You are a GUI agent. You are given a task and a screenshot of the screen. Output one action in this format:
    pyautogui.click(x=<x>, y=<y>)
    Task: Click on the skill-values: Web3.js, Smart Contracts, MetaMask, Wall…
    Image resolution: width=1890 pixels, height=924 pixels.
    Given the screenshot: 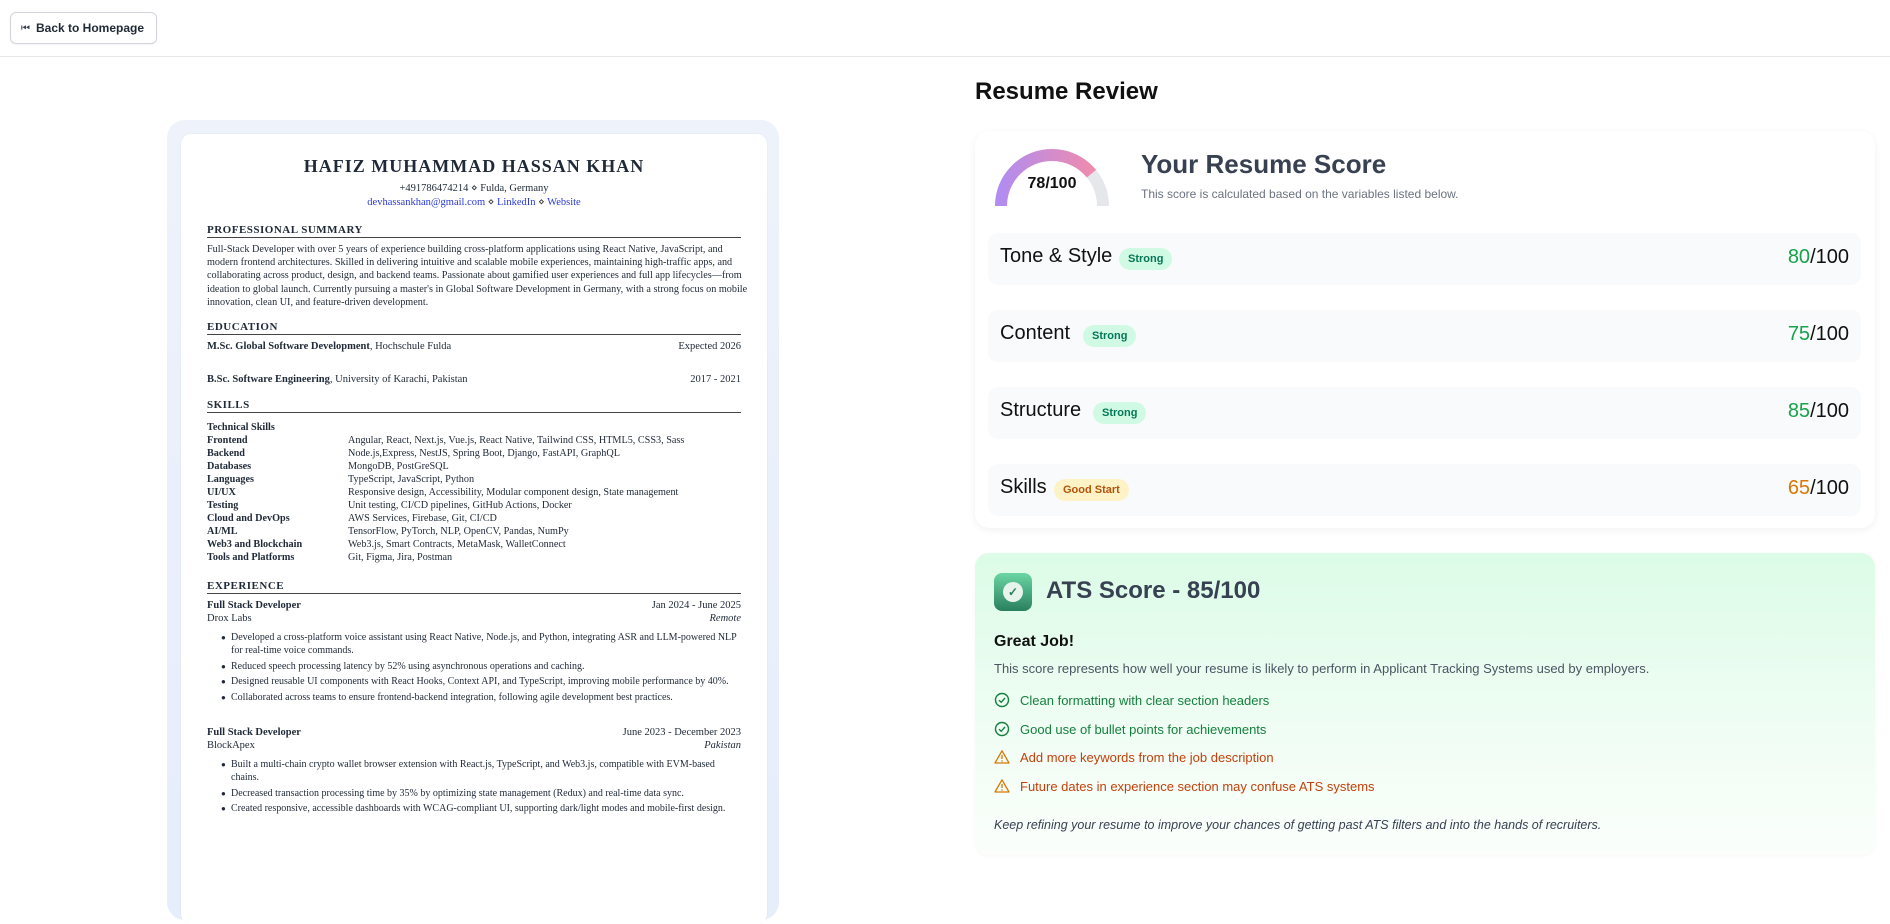 What is the action you would take?
    pyautogui.click(x=457, y=544)
    